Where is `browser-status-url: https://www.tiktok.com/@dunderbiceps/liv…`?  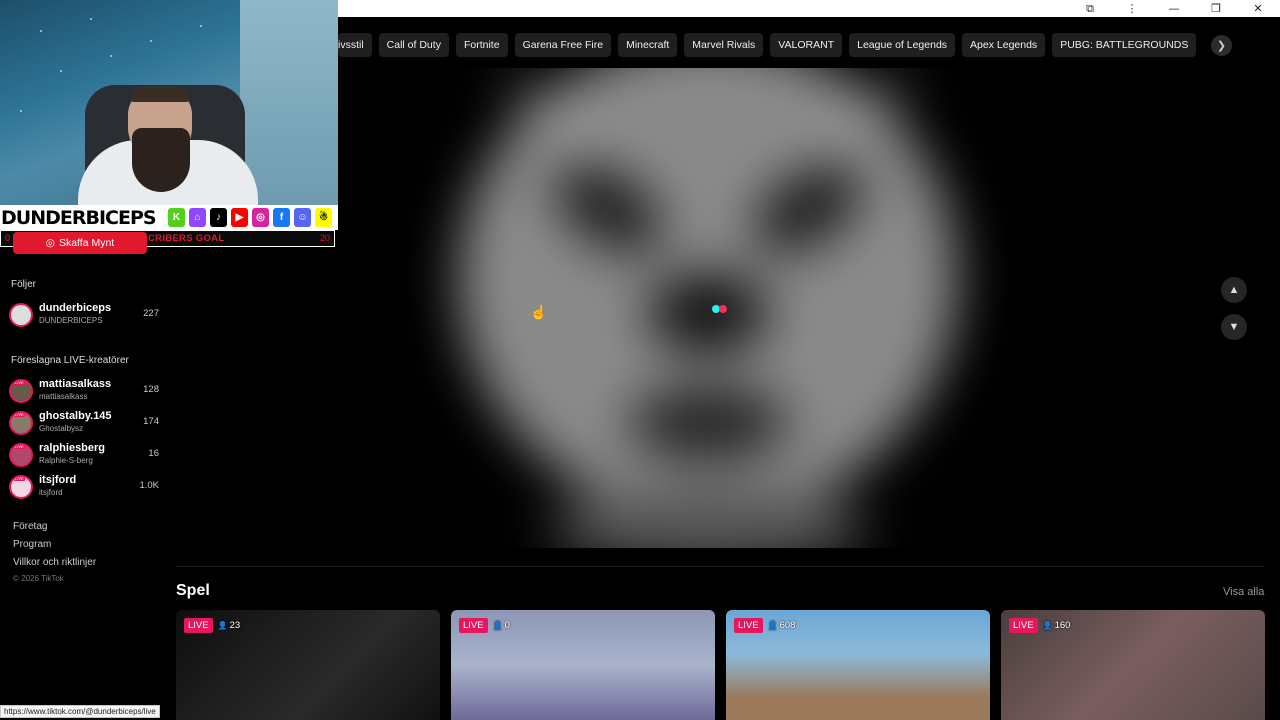
browser-status-url: https://www.tiktok.com/@dunderbiceps/liv… is located at coordinates (80, 711).